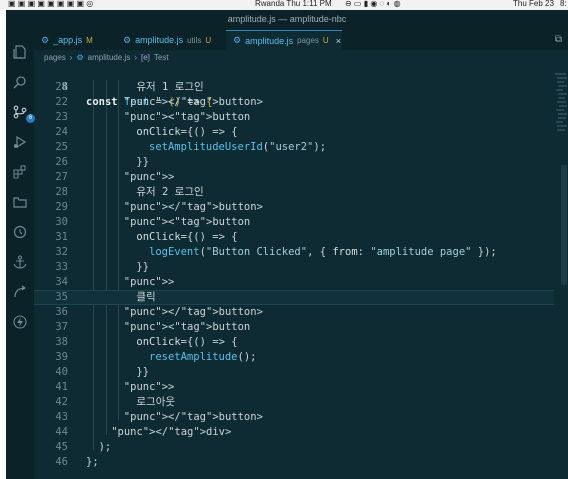 Image resolution: width=568 pixels, height=479 pixels. Describe the element at coordinates (558, 39) in the screenshot. I see `split-editor-icon: ⧉` at that location.